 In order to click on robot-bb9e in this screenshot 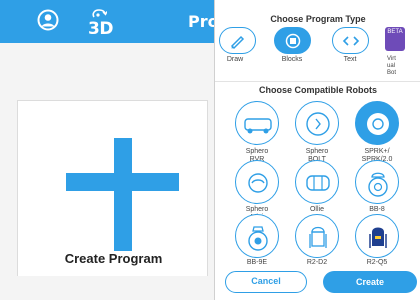, I will do `click(257, 236)`.